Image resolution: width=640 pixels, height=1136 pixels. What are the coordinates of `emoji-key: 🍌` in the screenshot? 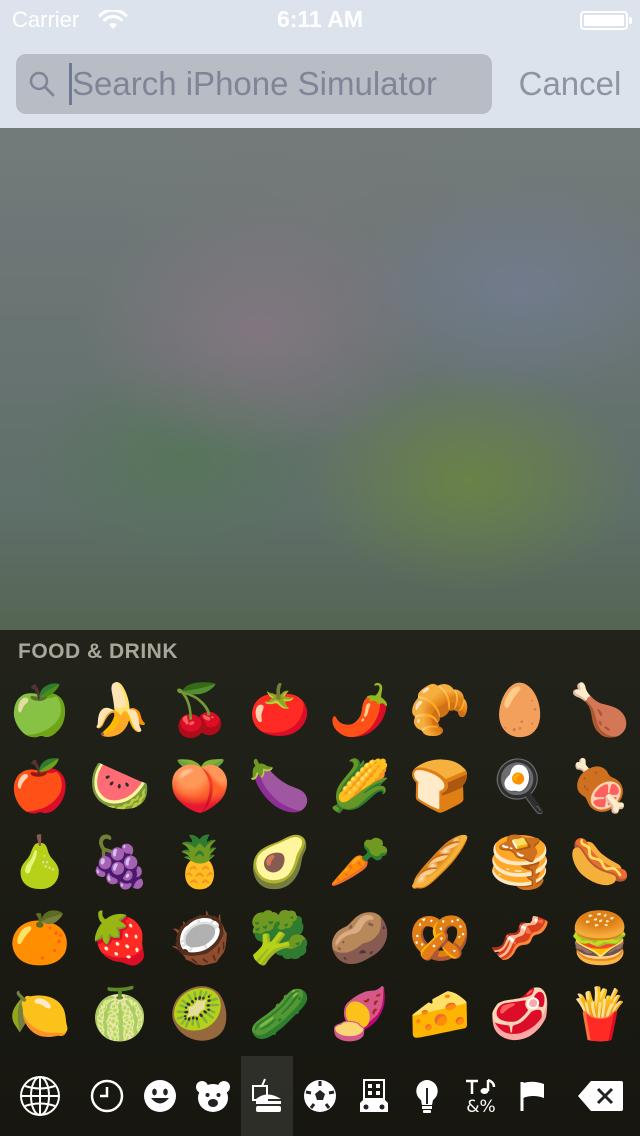 It's located at (120, 710).